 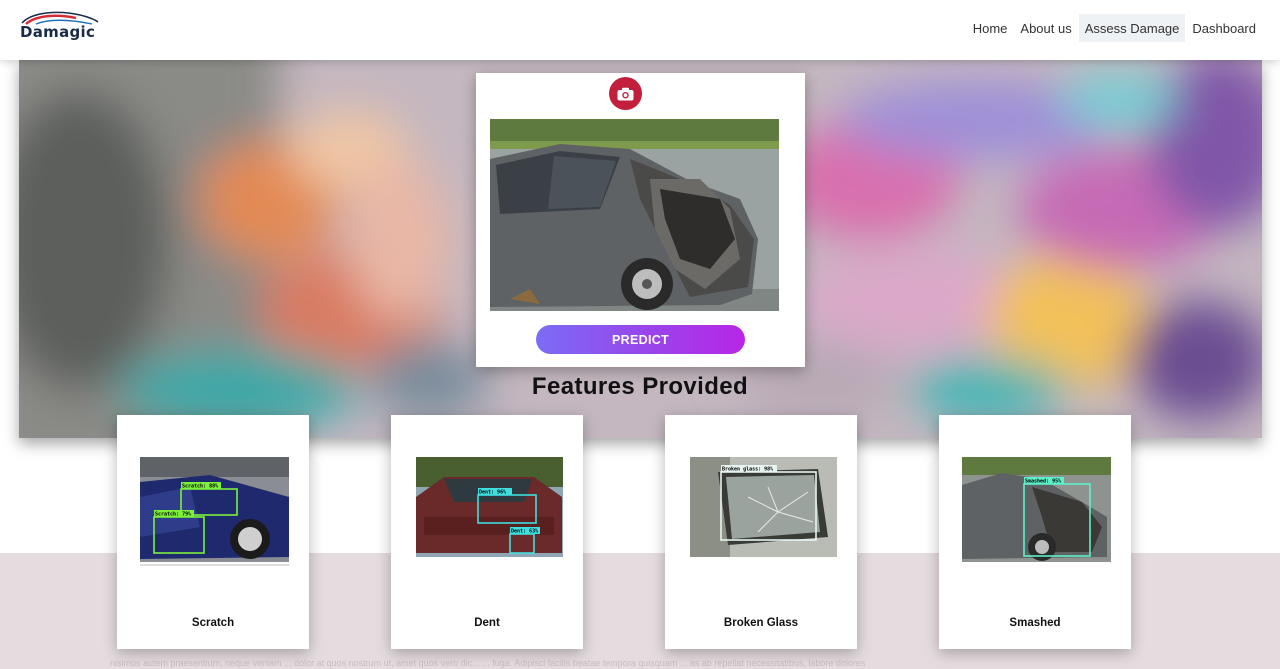 I want to click on glass-detection-1-tag: Broken glass: 98%, so click(x=747, y=470).